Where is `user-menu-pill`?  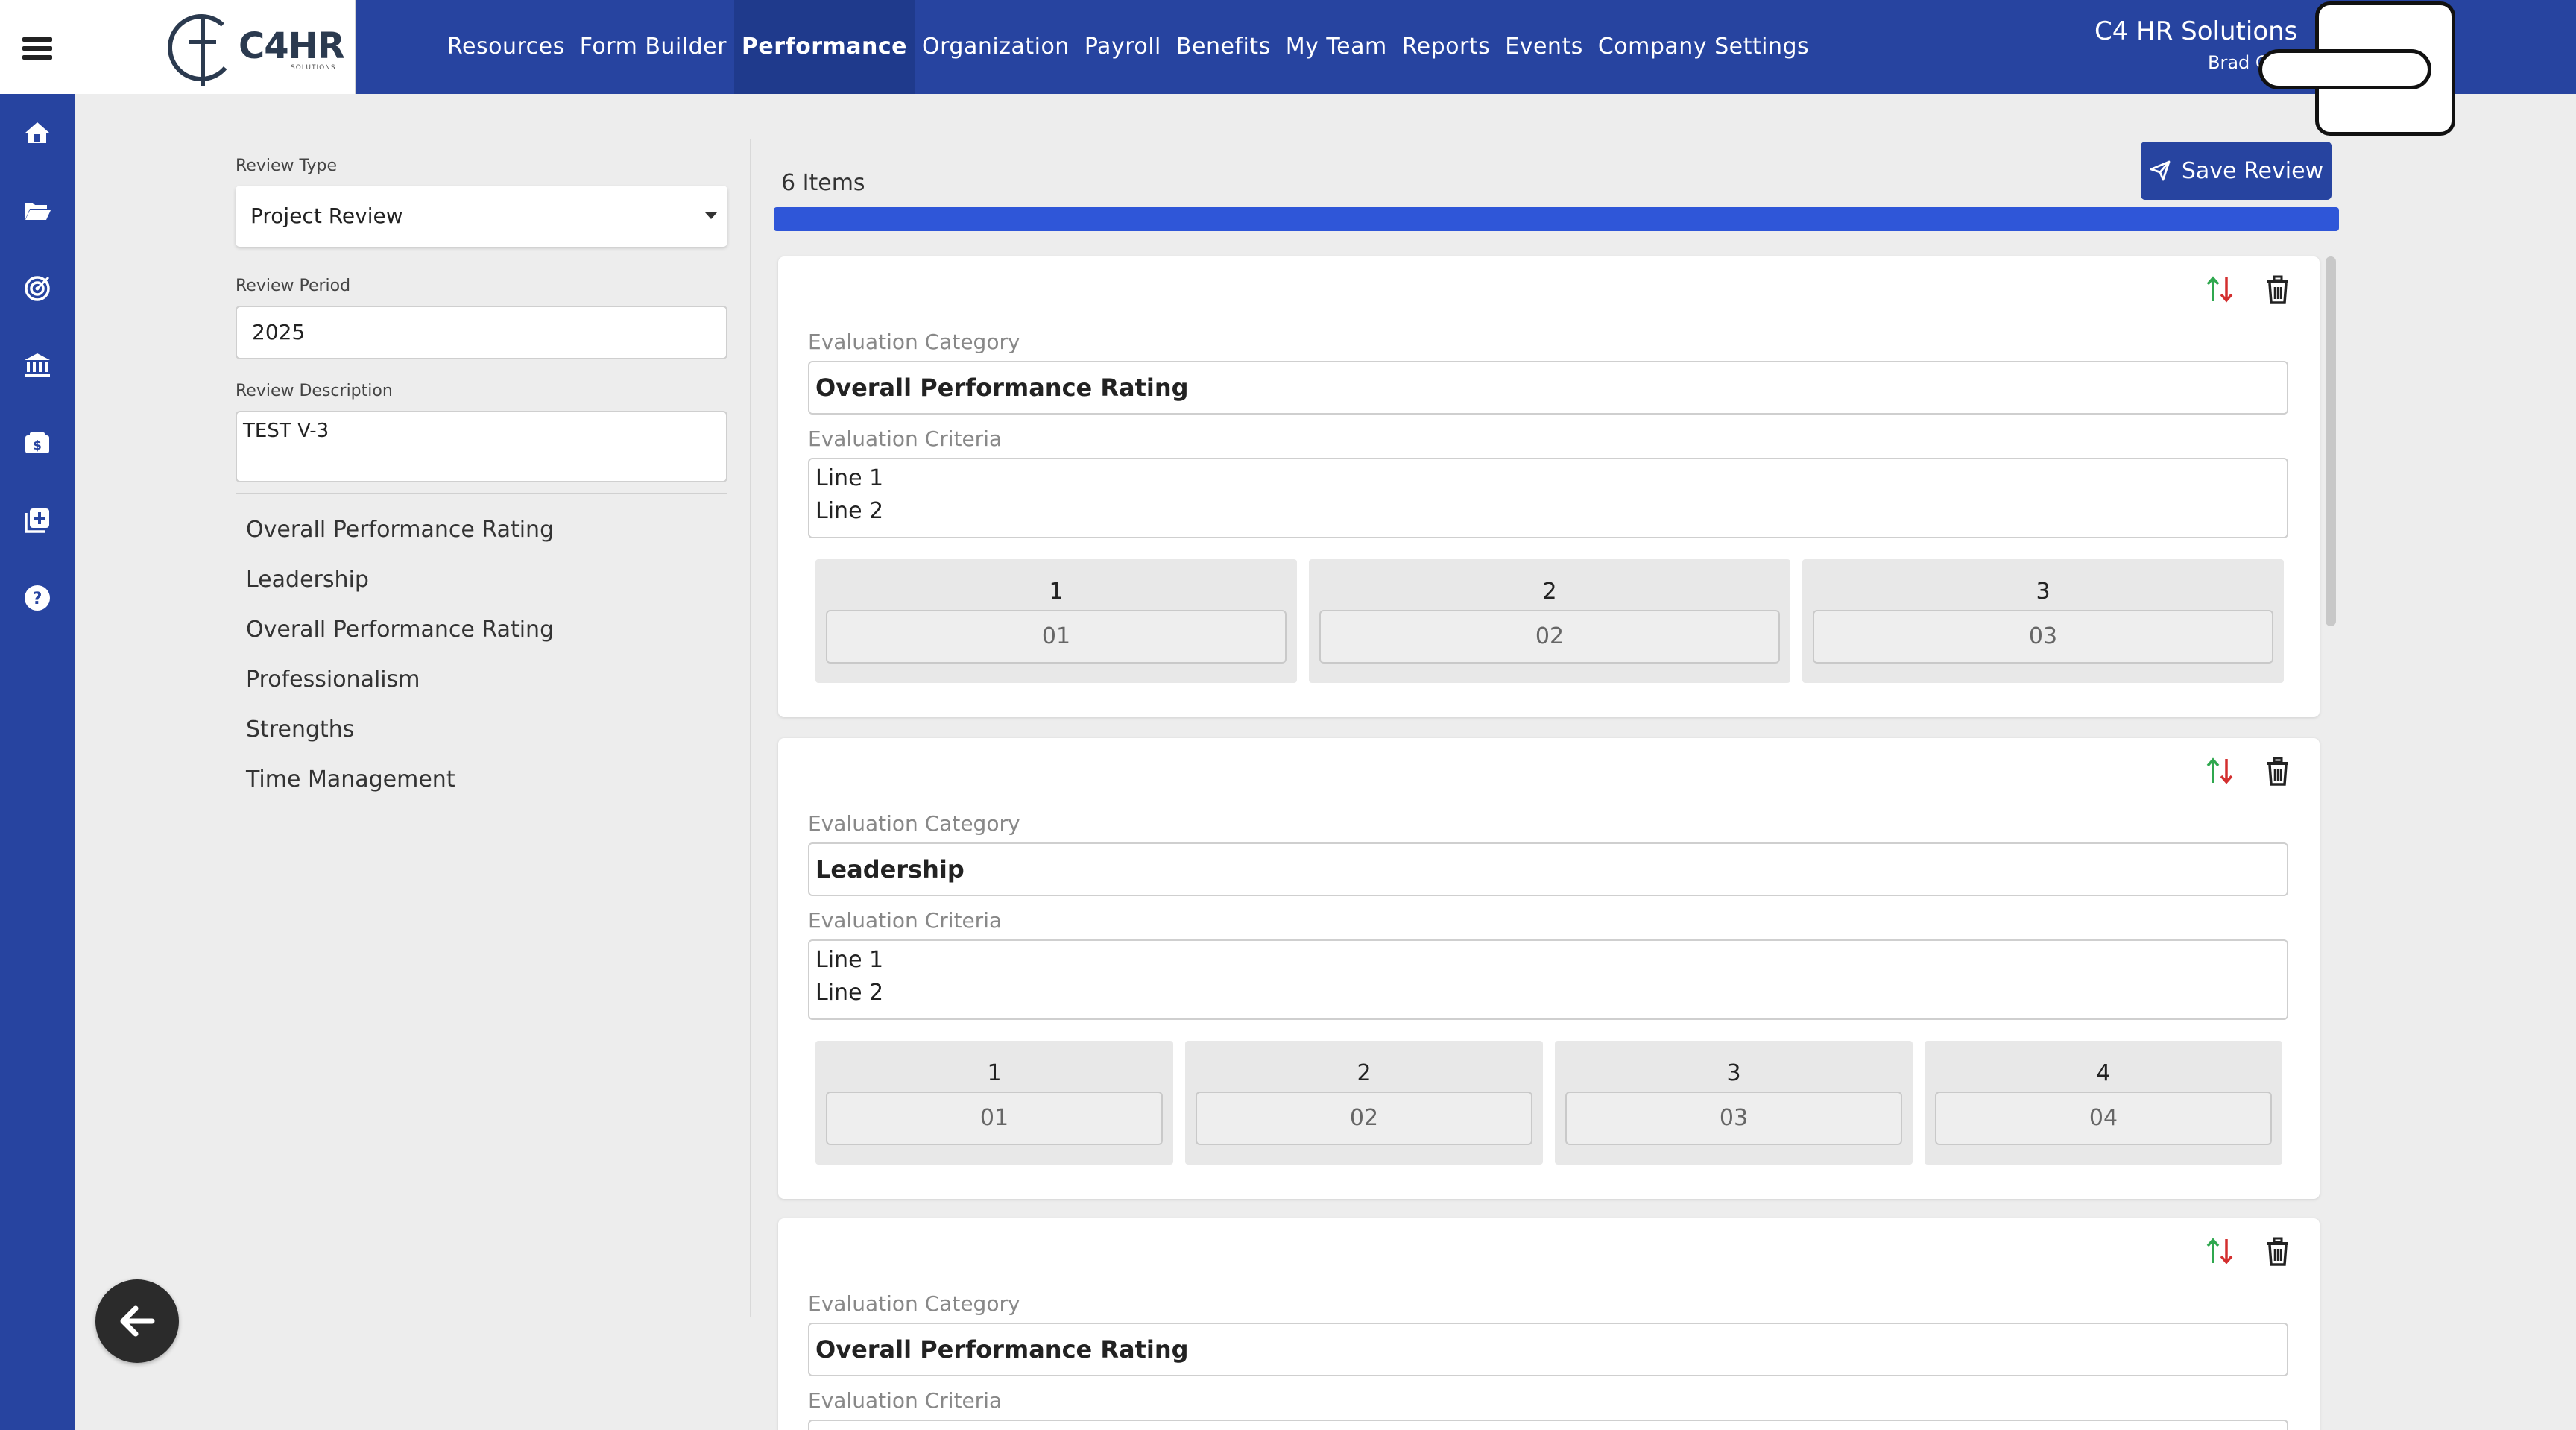
user-menu-pill is located at coordinates (2344, 69).